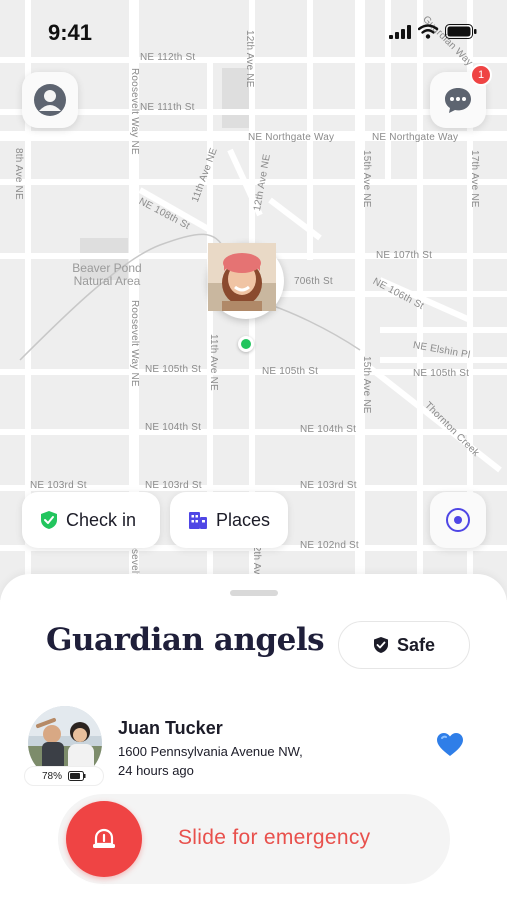  I want to click on user-icon, so click(50, 100).